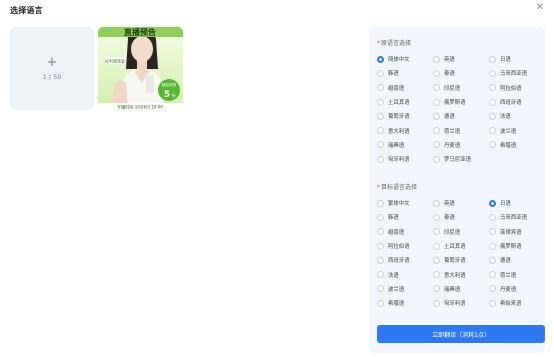  What do you see at coordinates (167, 95) in the screenshot?
I see `thumbnail-promo-big: 5` at bounding box center [167, 95].